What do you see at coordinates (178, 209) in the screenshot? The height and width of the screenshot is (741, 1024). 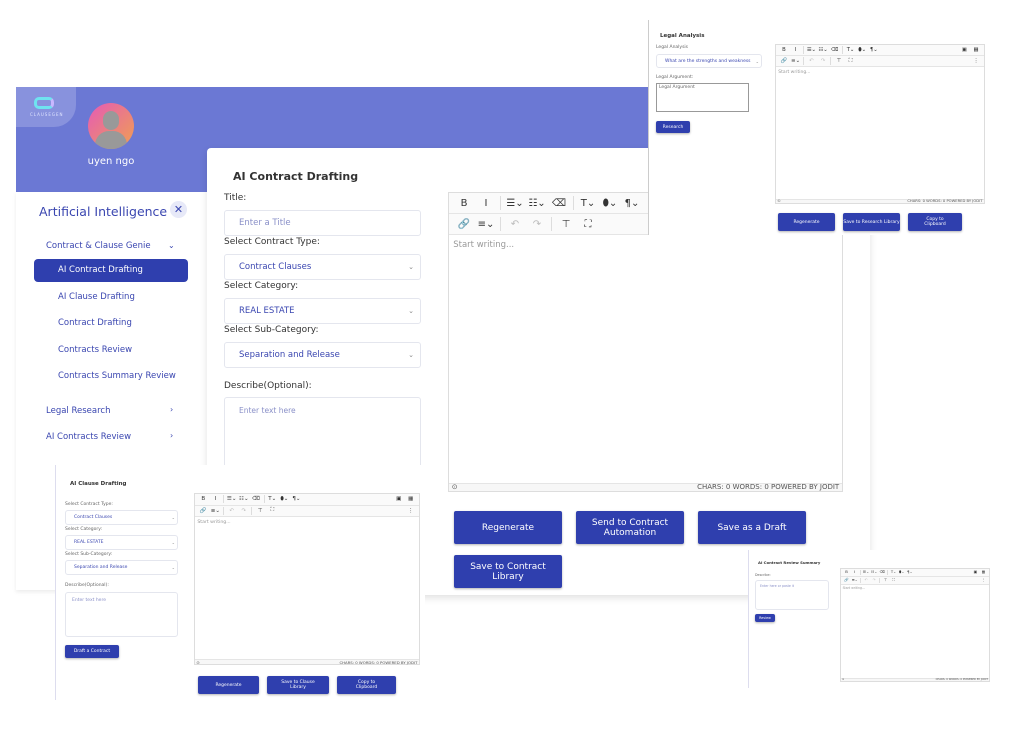 I see `close-icon: ✕` at bounding box center [178, 209].